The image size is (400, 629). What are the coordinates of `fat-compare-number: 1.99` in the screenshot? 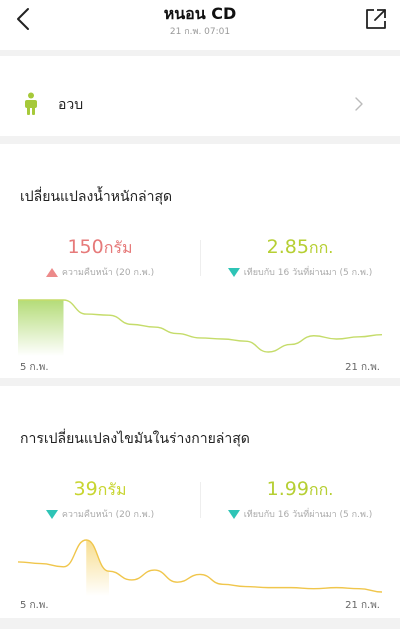 It's located at (287, 489).